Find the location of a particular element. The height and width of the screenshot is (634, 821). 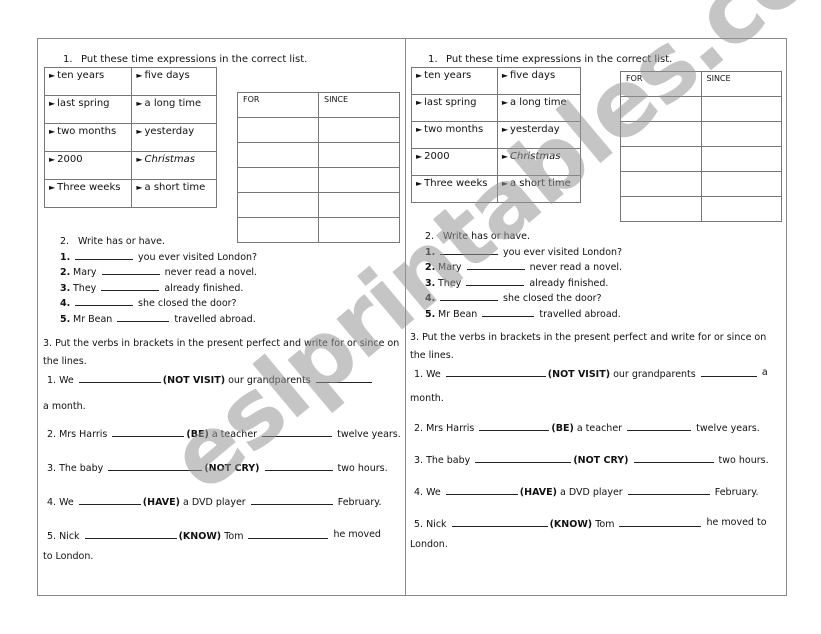

item-text: travelled abroad. is located at coordinates (580, 314).